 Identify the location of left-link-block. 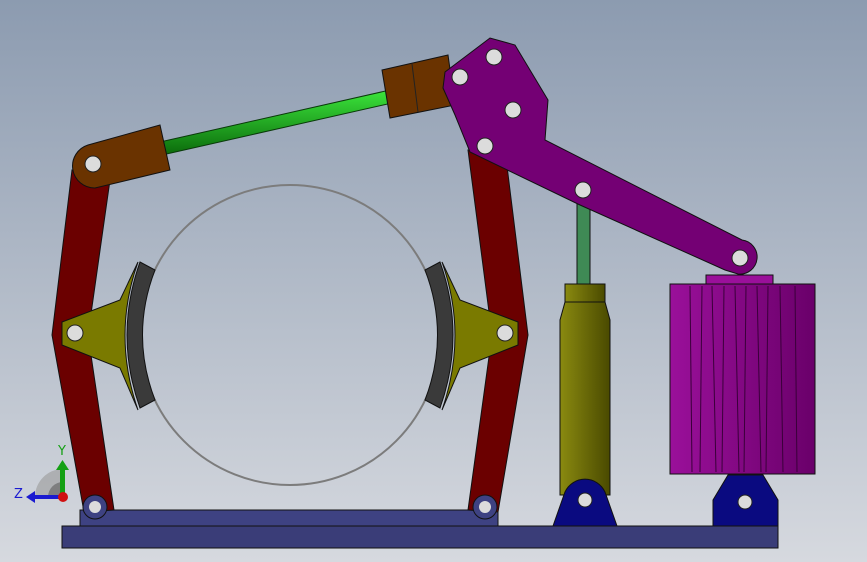
(121, 156).